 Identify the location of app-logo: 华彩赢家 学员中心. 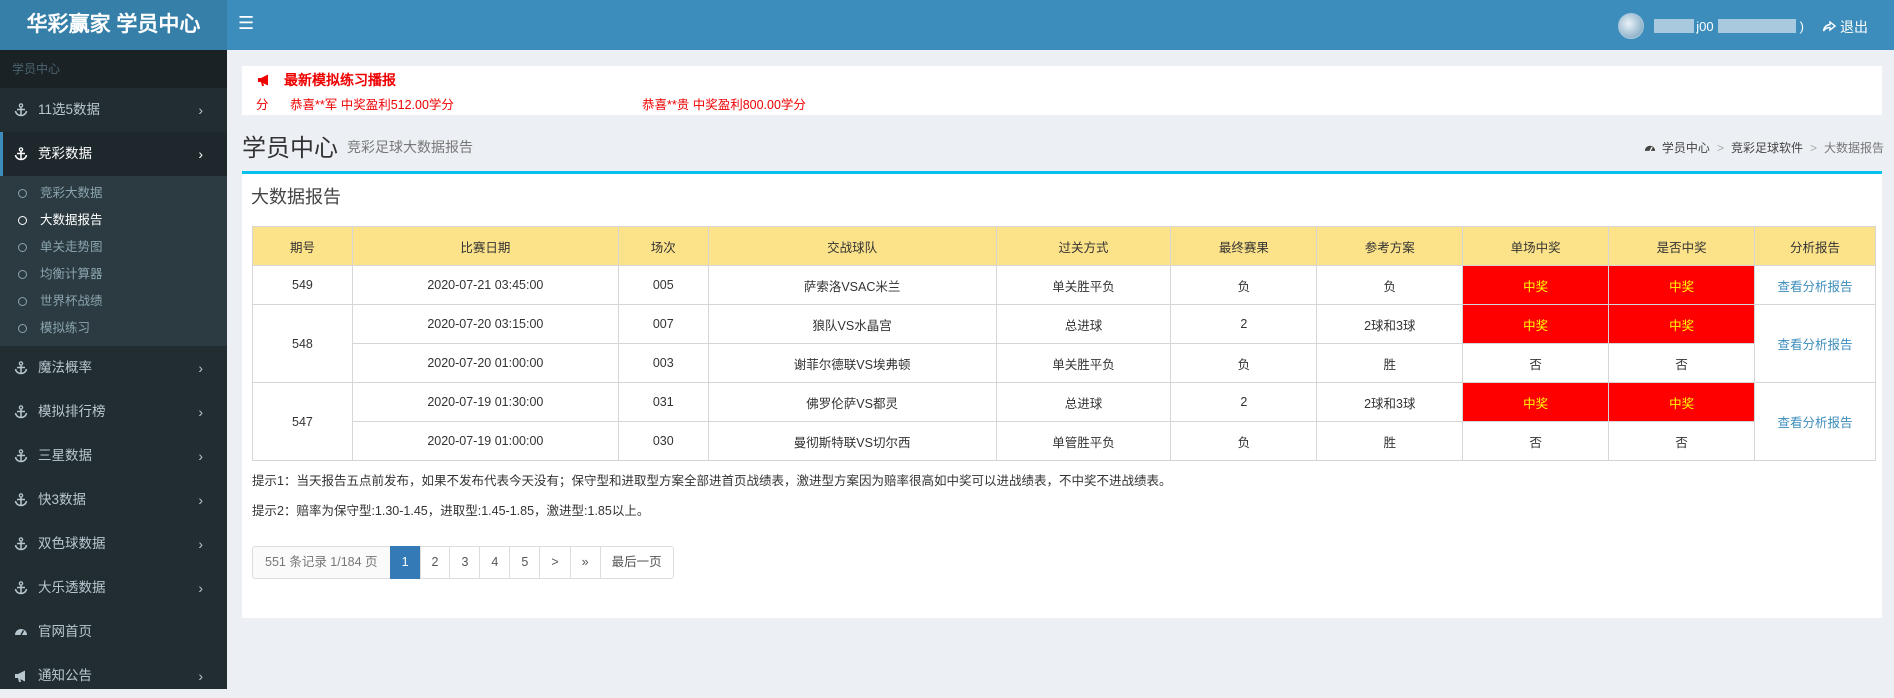
(113, 25).